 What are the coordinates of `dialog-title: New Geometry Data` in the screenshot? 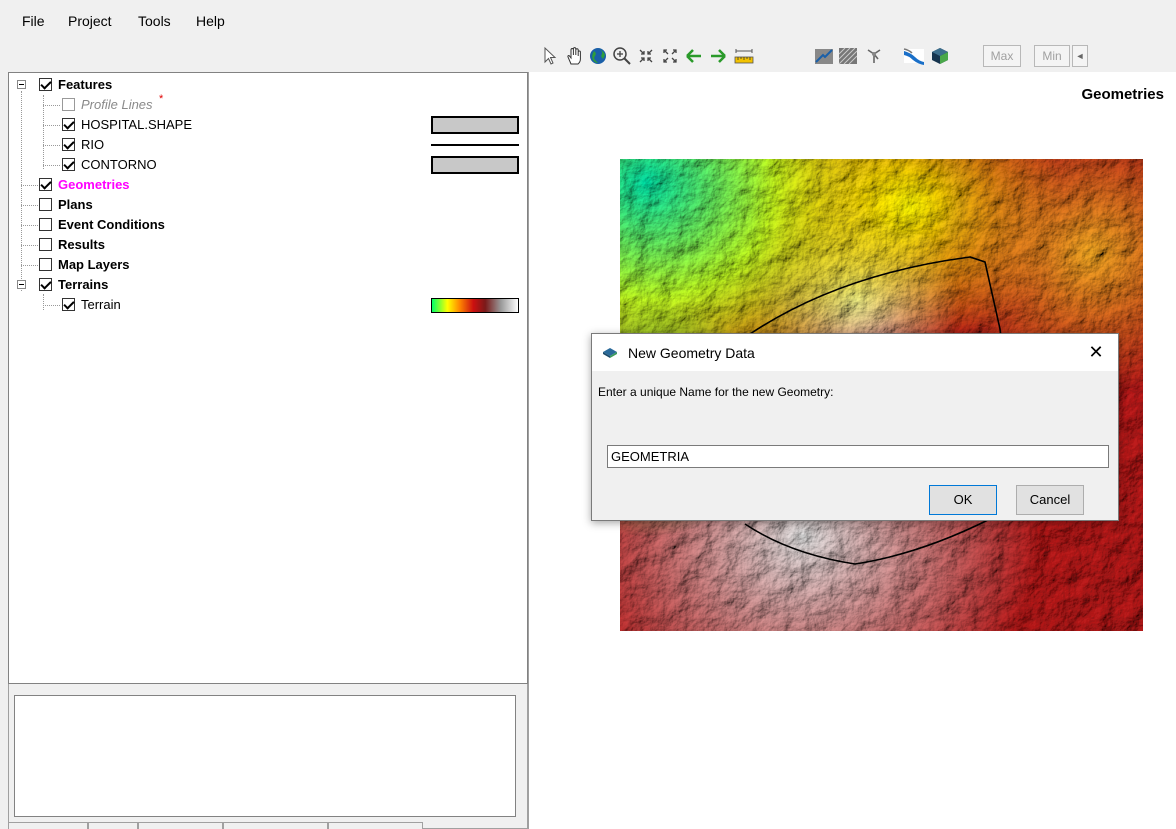 It's located at (691, 353).